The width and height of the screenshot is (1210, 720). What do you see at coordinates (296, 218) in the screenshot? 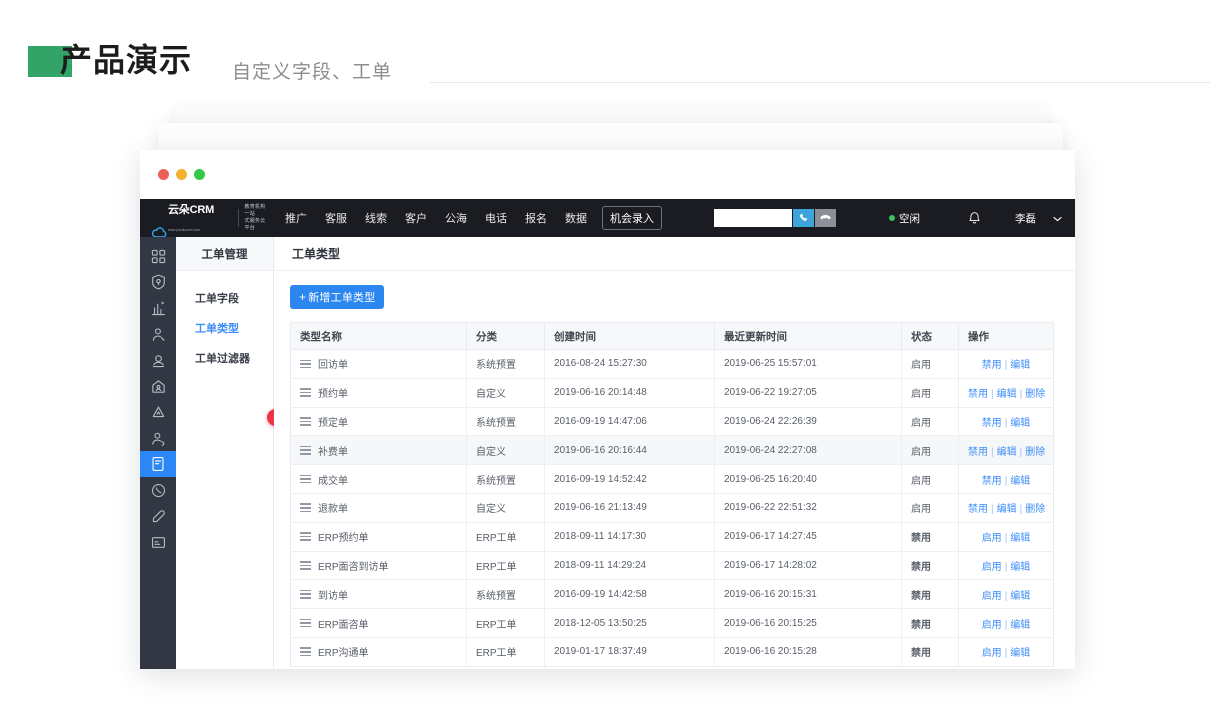
I see `nav-item-promotion: 推广` at bounding box center [296, 218].